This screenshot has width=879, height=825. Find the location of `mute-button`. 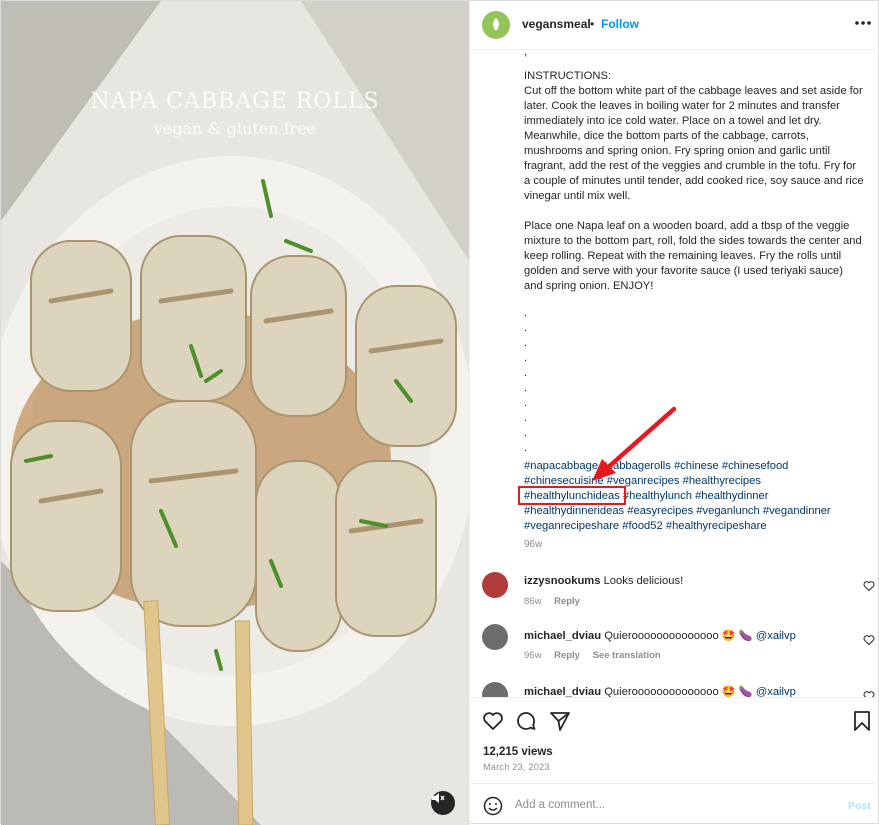

mute-button is located at coordinates (443, 803).